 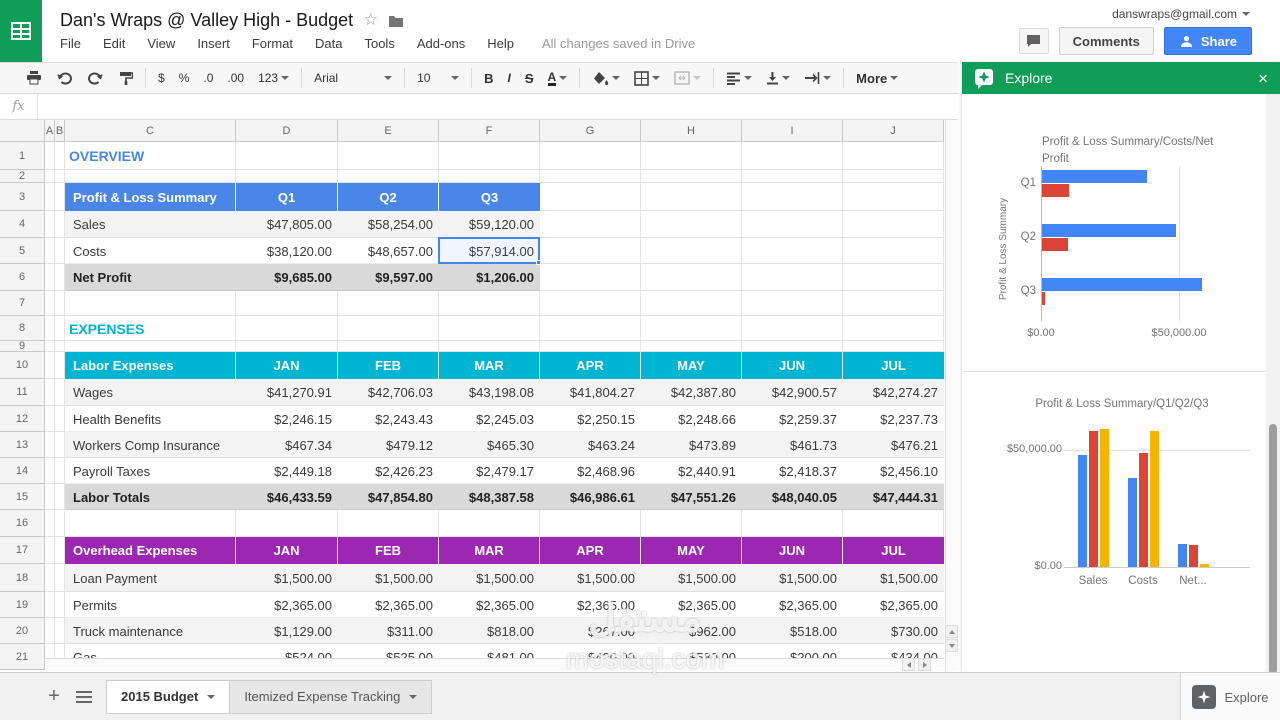 I want to click on cell: Truck maintenance, so click(x=150, y=631).